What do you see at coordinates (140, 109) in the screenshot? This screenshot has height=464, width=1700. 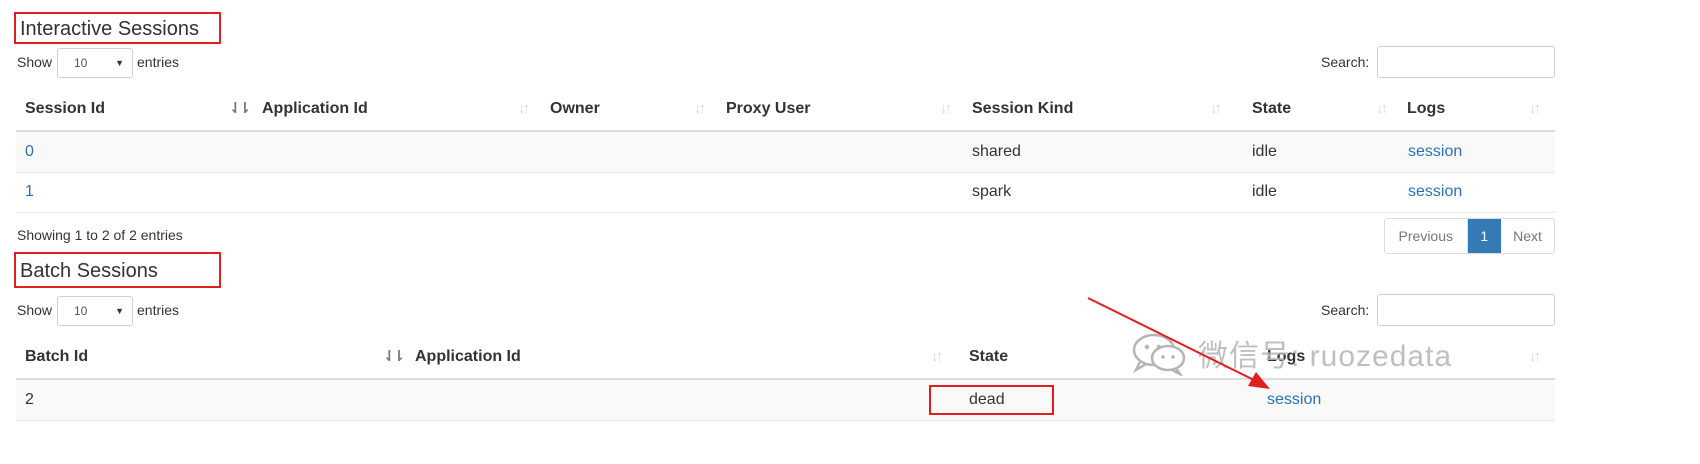 I see `column-header-session-id: Session Id ⇃⇂` at bounding box center [140, 109].